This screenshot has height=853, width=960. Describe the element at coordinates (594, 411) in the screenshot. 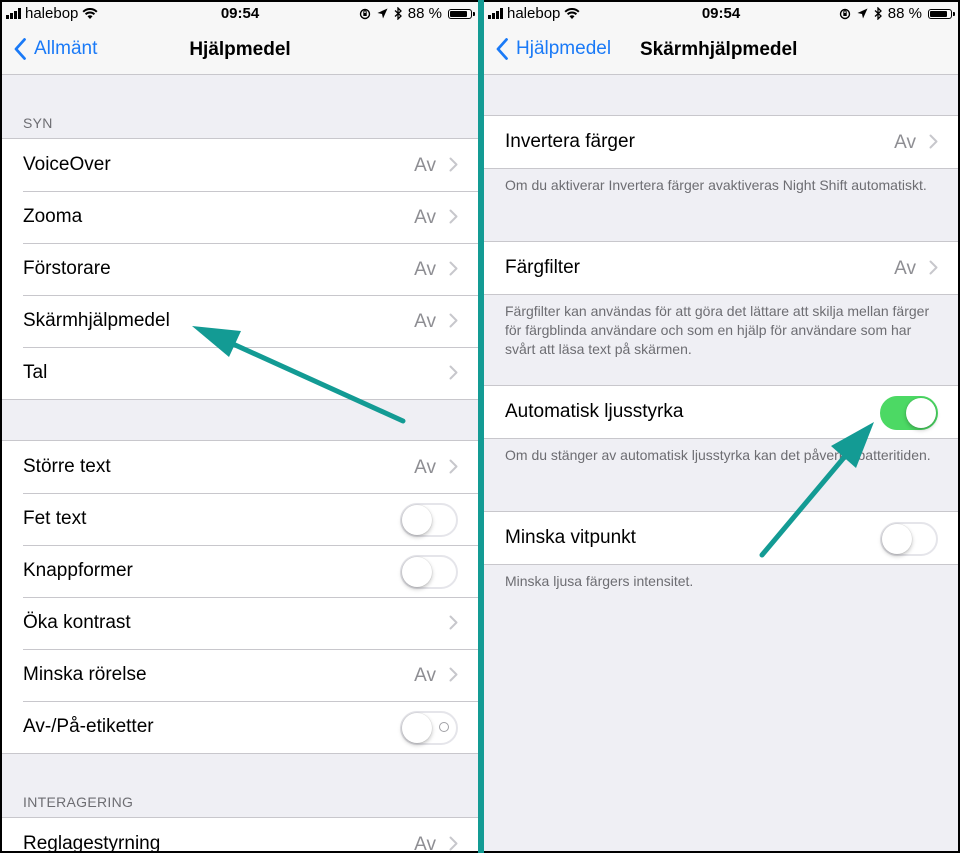

I see `settings-row-label: Automatisk ljusstyrka` at that location.